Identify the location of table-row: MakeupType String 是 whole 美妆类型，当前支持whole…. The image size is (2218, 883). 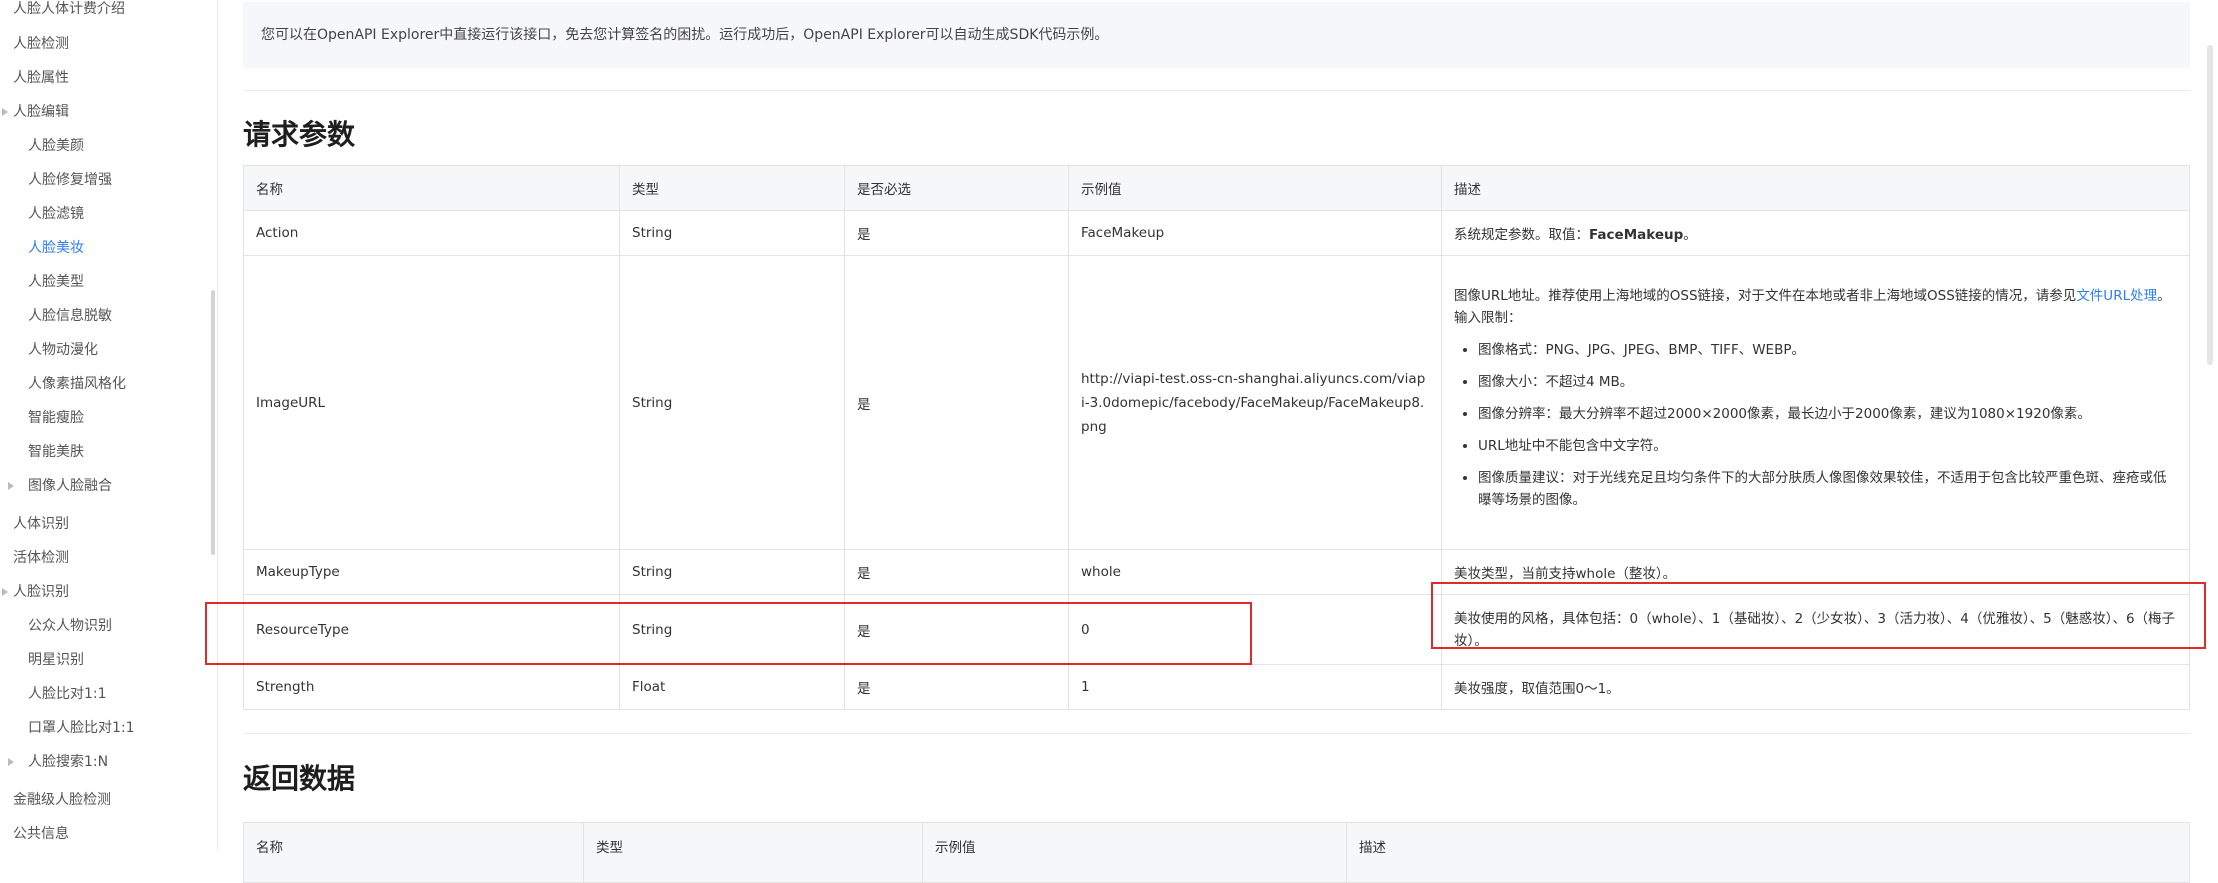
(1216, 572).